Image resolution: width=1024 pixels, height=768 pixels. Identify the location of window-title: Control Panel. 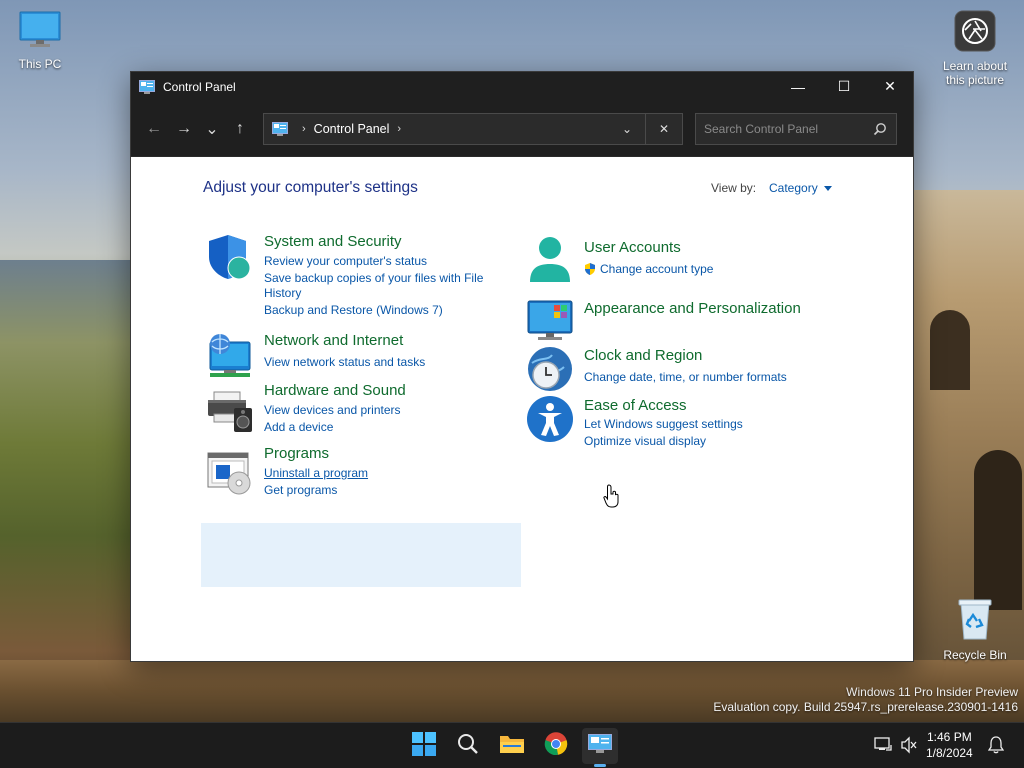
(199, 86).